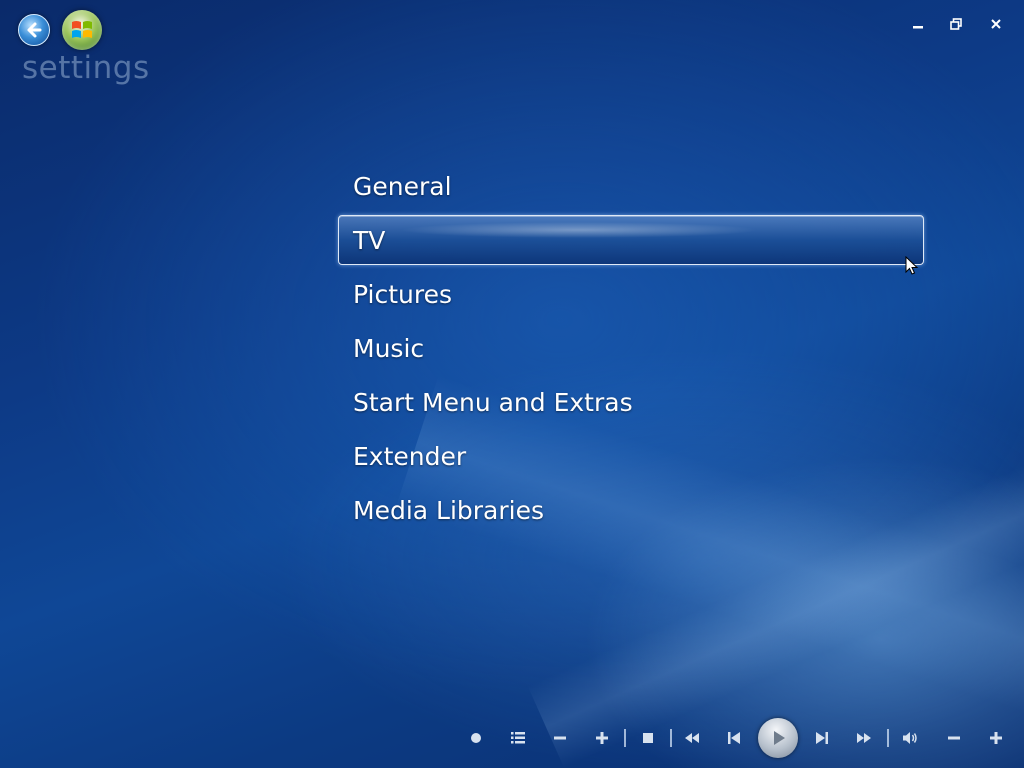 The image size is (1024, 768). Describe the element at coordinates (692, 738) in the screenshot. I see `rewind-icon` at that location.